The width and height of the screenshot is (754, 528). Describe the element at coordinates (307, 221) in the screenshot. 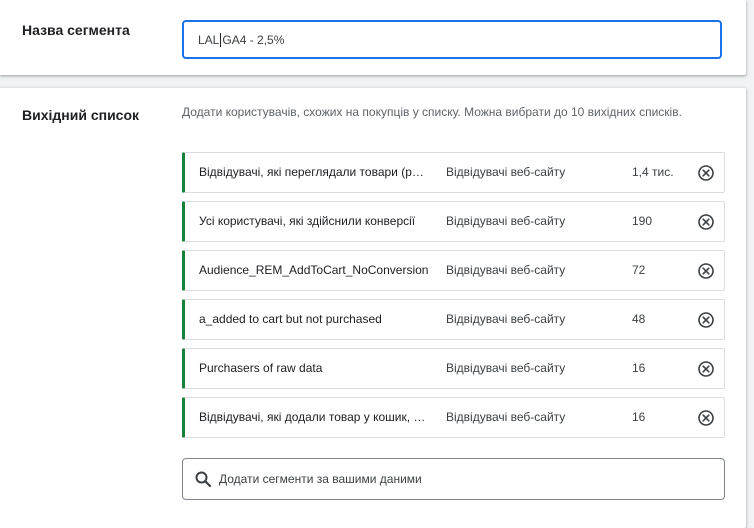

I see `audience-name: Усі користувачі, які здійснили конверсії` at that location.